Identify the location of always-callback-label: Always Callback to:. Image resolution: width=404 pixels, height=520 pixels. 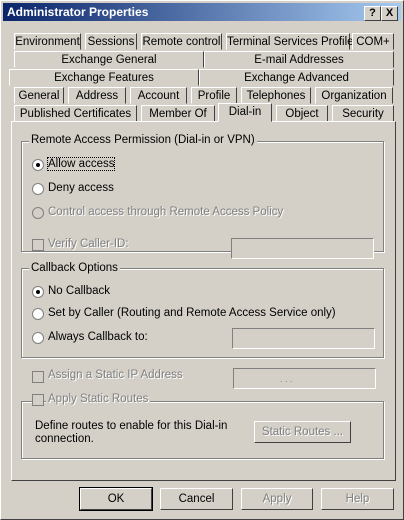
(98, 337).